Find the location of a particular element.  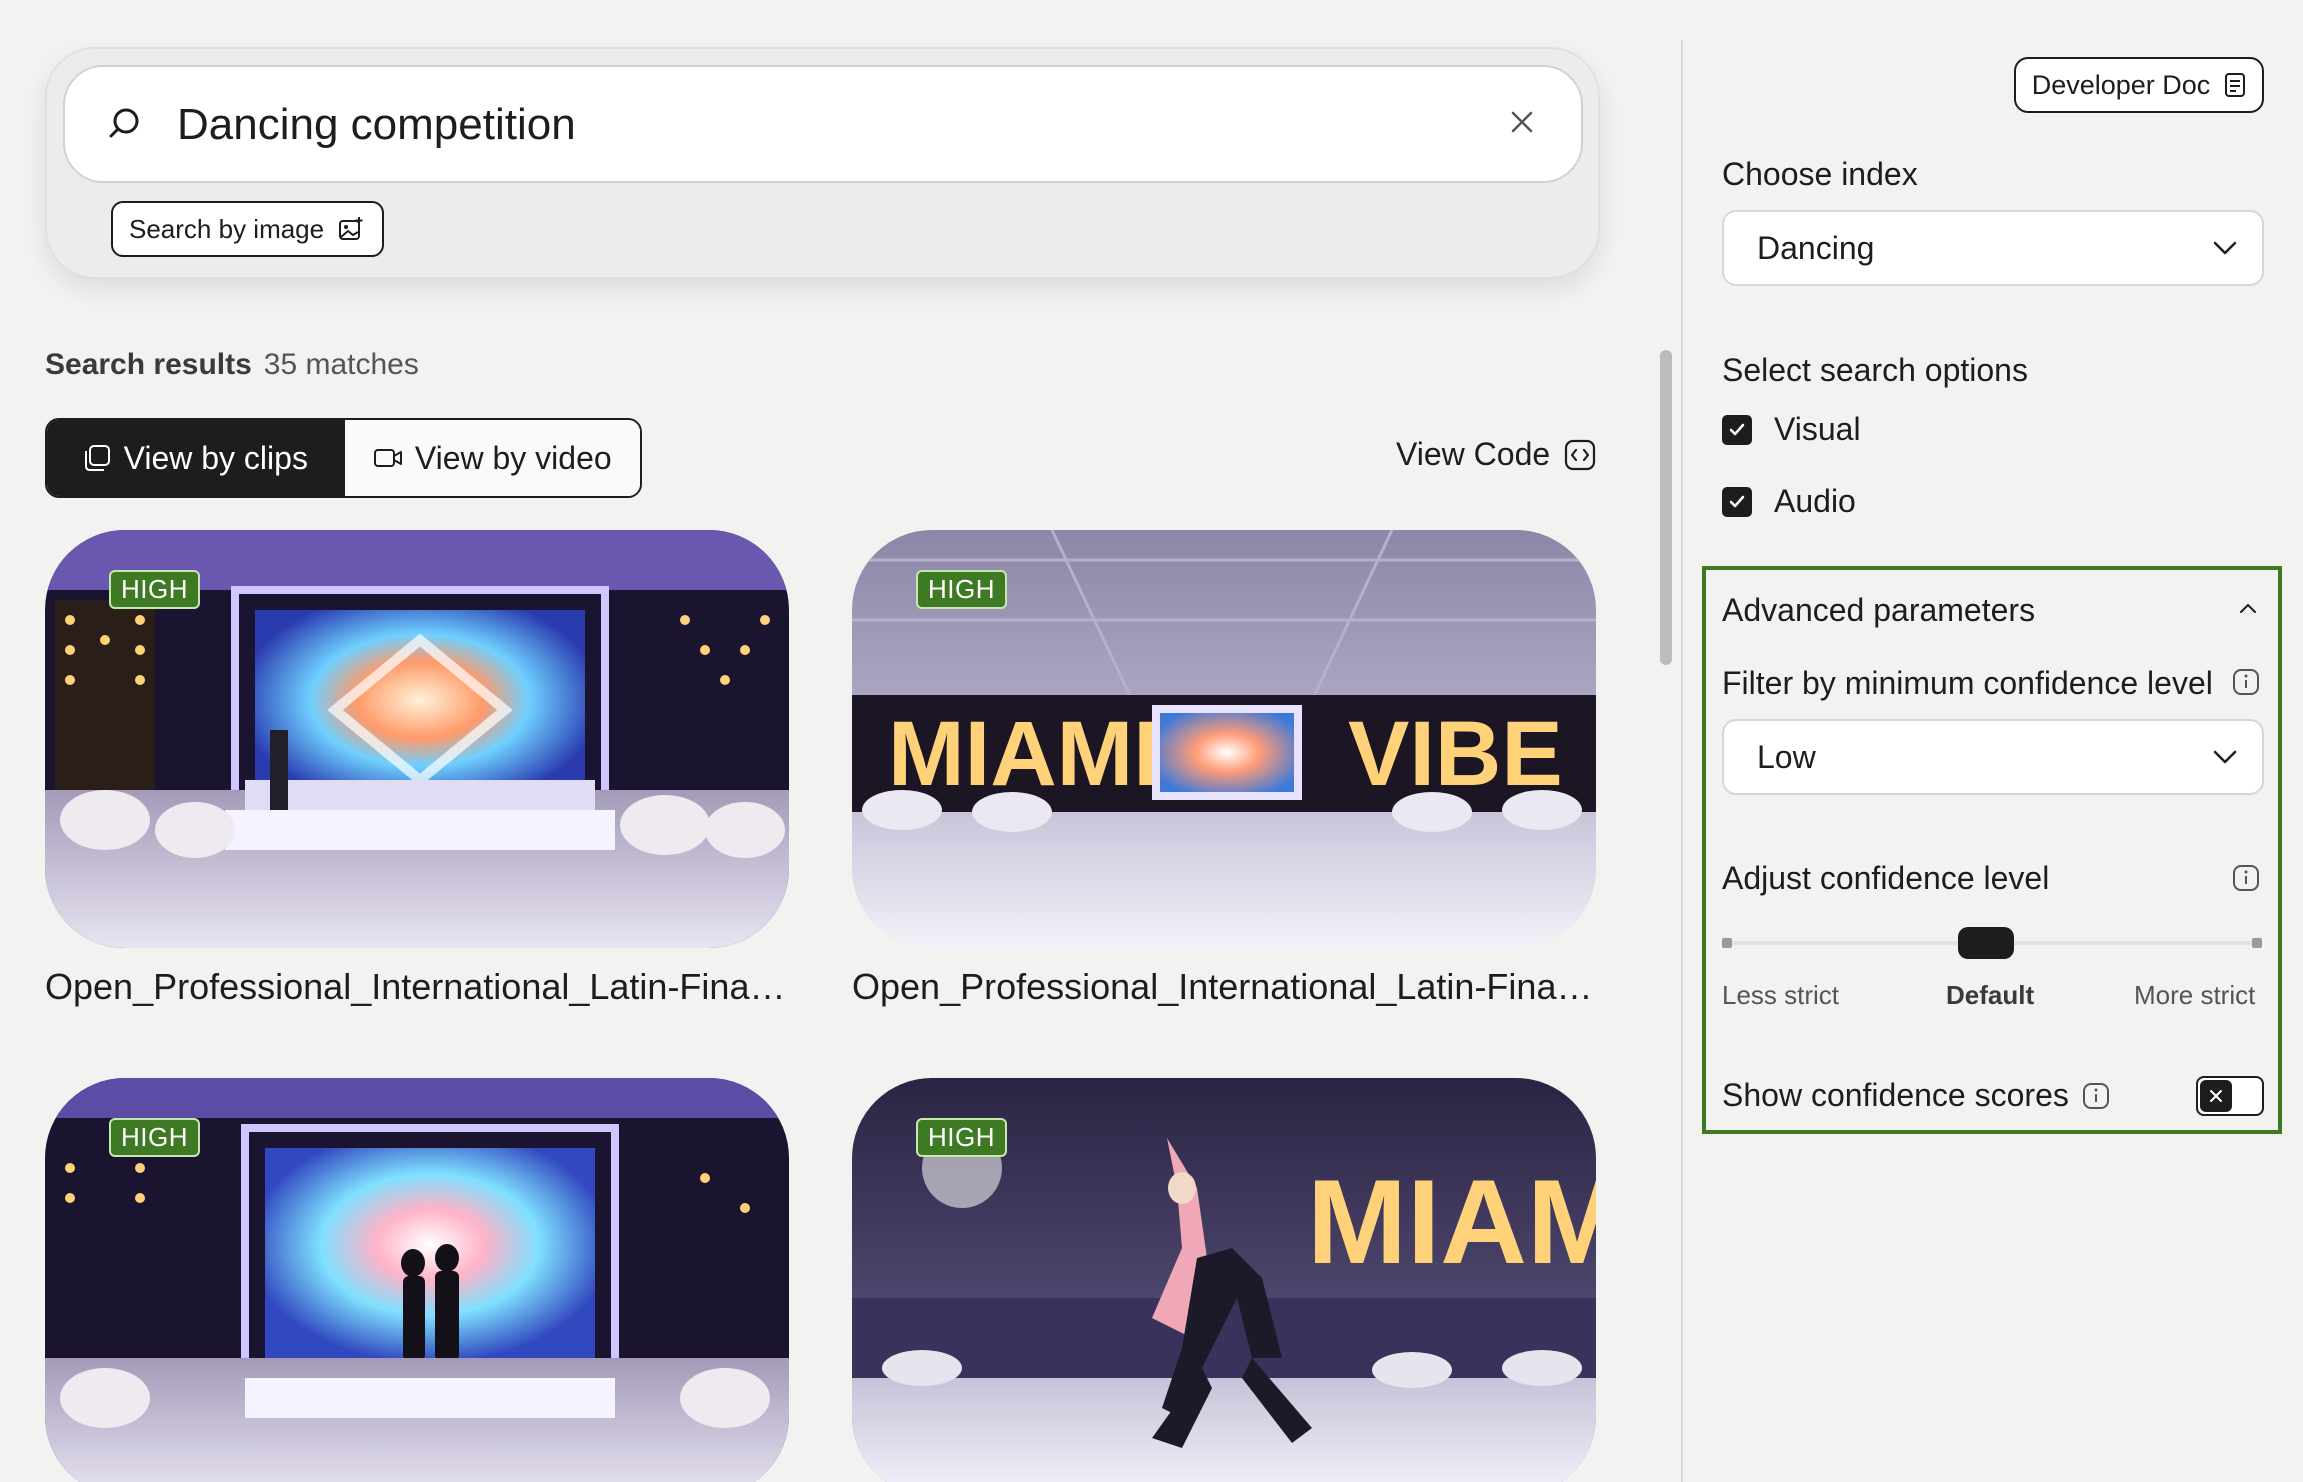

slider-label-more-strict: More strict is located at coordinates (2195, 995).